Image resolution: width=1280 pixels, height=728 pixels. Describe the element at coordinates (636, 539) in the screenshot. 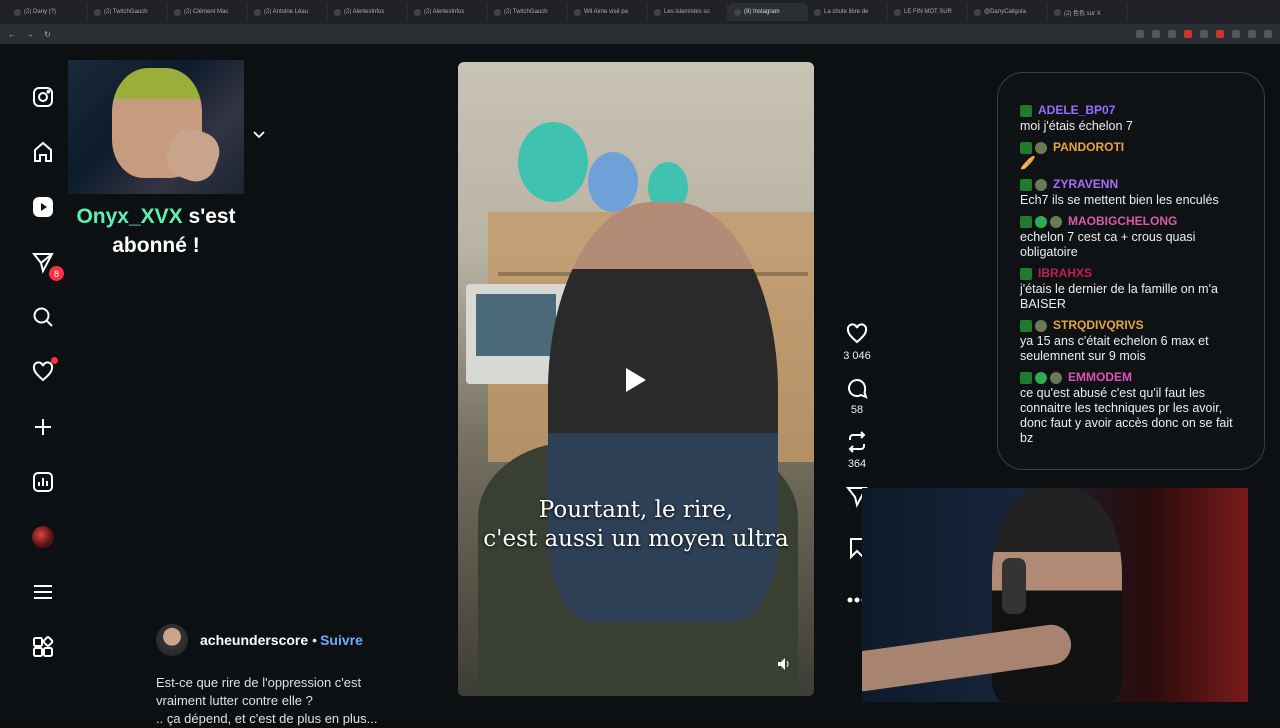

I see `subtitle-line: c'est aussi un moyen ultra` at that location.